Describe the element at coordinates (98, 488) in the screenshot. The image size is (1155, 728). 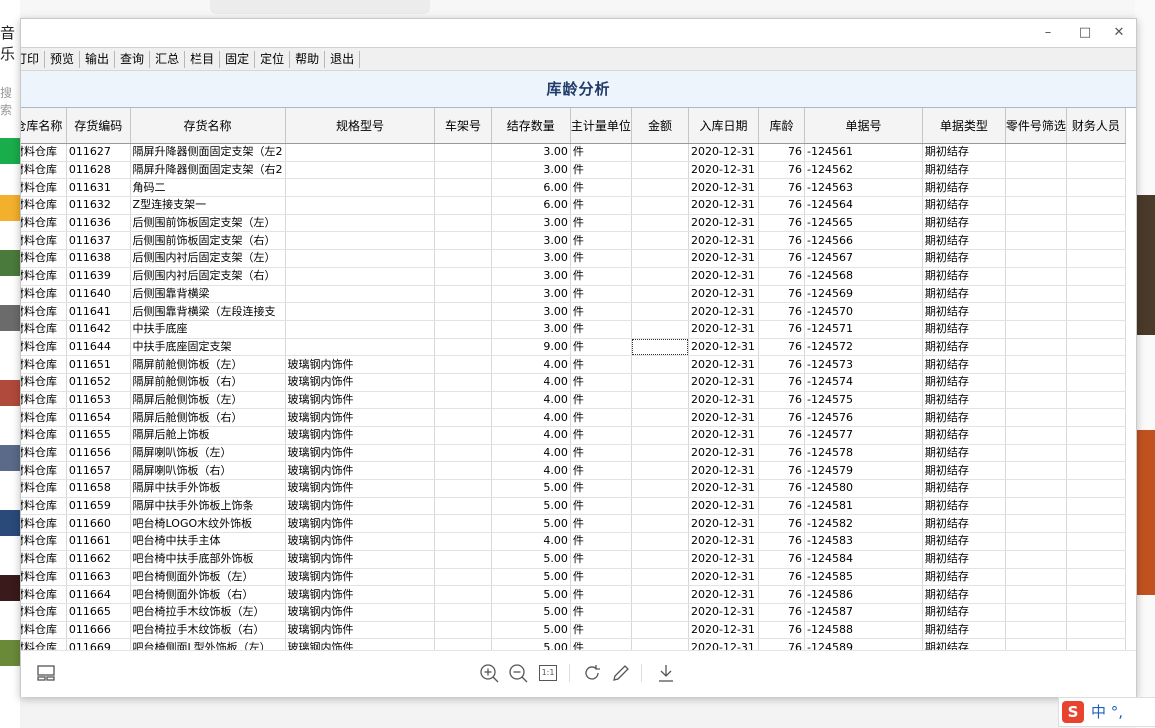
I see `cell-code: 011658` at that location.